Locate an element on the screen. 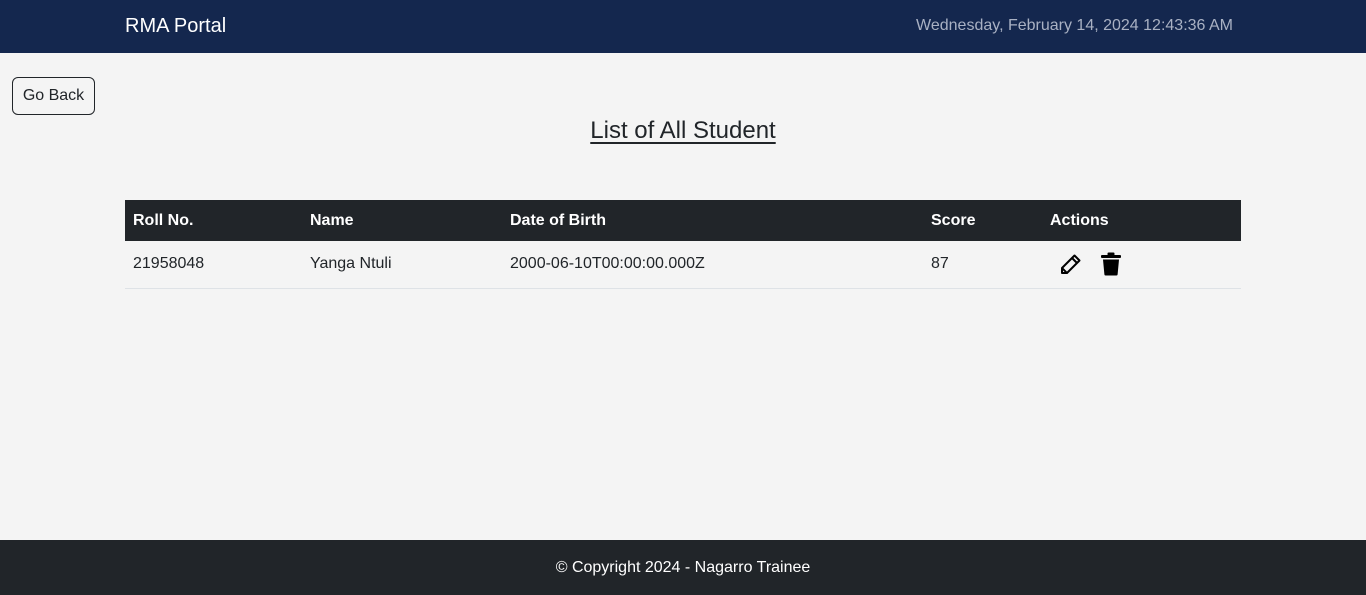 Image resolution: width=1366 pixels, height=595 pixels. cell-roll-no: 21958048 is located at coordinates (169, 264).